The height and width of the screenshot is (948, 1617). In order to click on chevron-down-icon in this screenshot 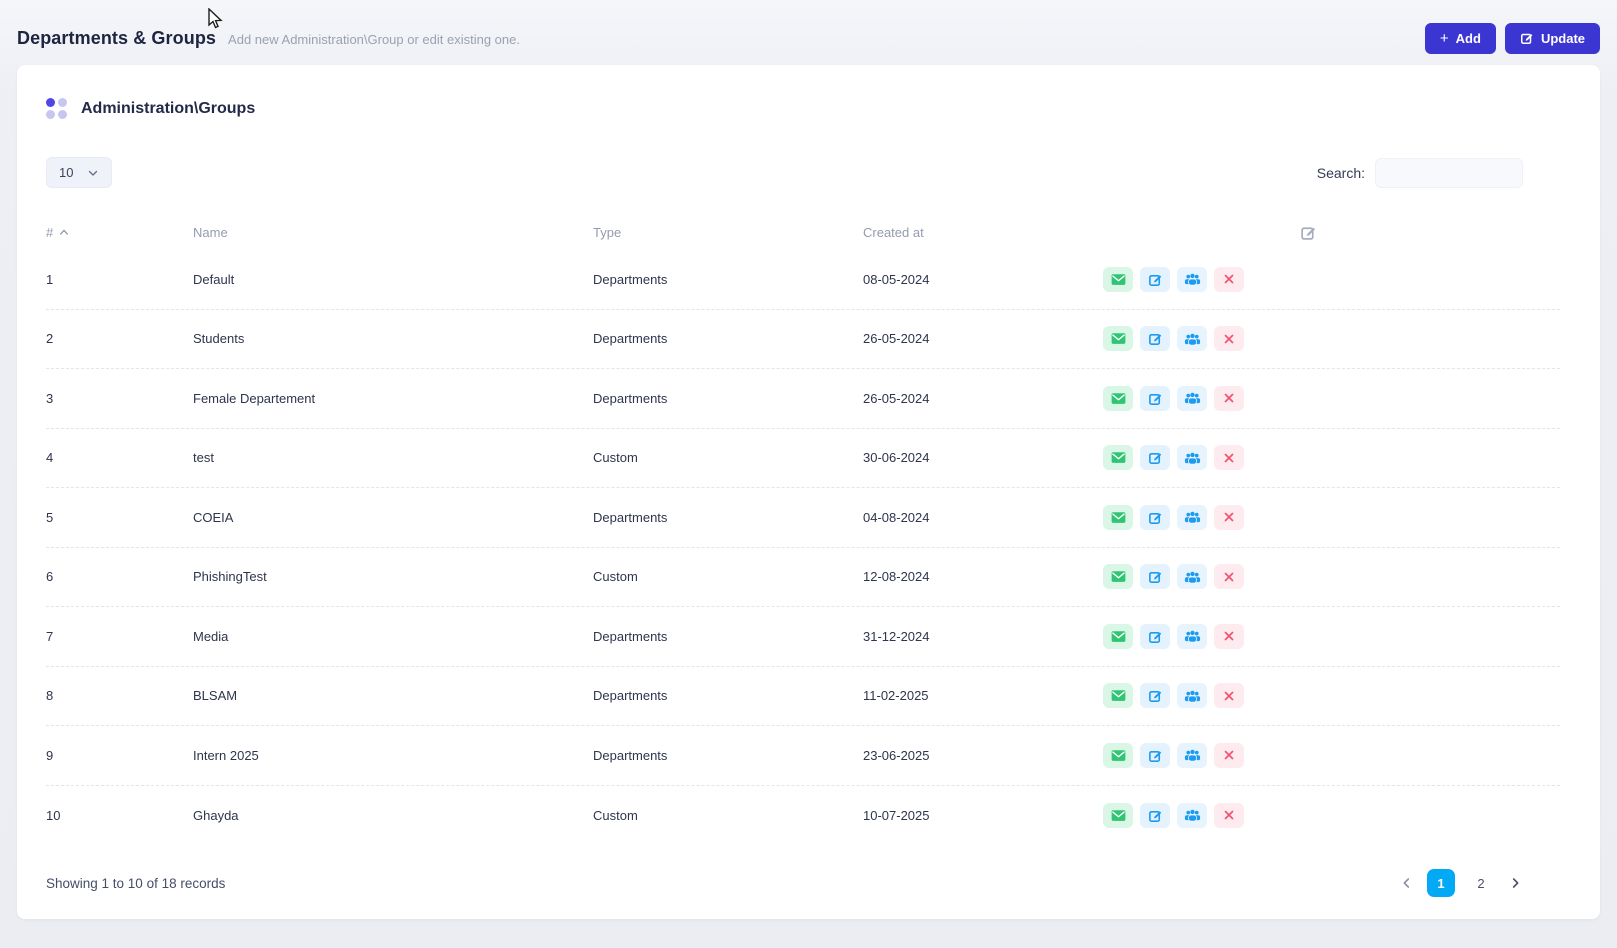, I will do `click(93, 173)`.